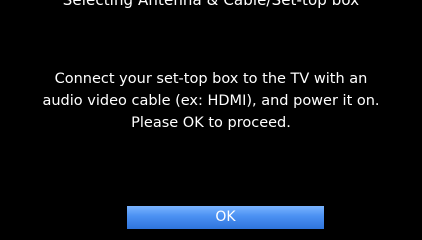 The width and height of the screenshot is (422, 240). I want to click on ok-button: OK, so click(225, 217).